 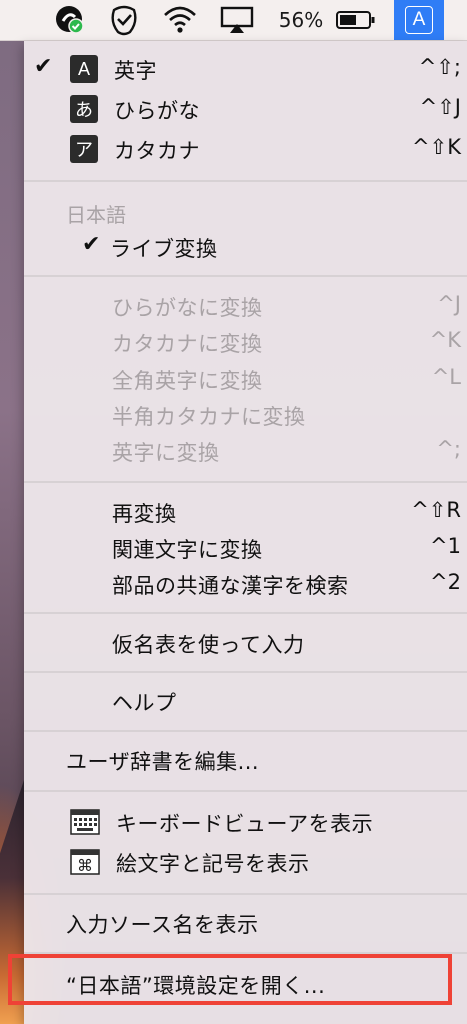 What do you see at coordinates (230, 586) in the screenshot?
I see `menu-item-label: 部品の共通な漢字を検索` at bounding box center [230, 586].